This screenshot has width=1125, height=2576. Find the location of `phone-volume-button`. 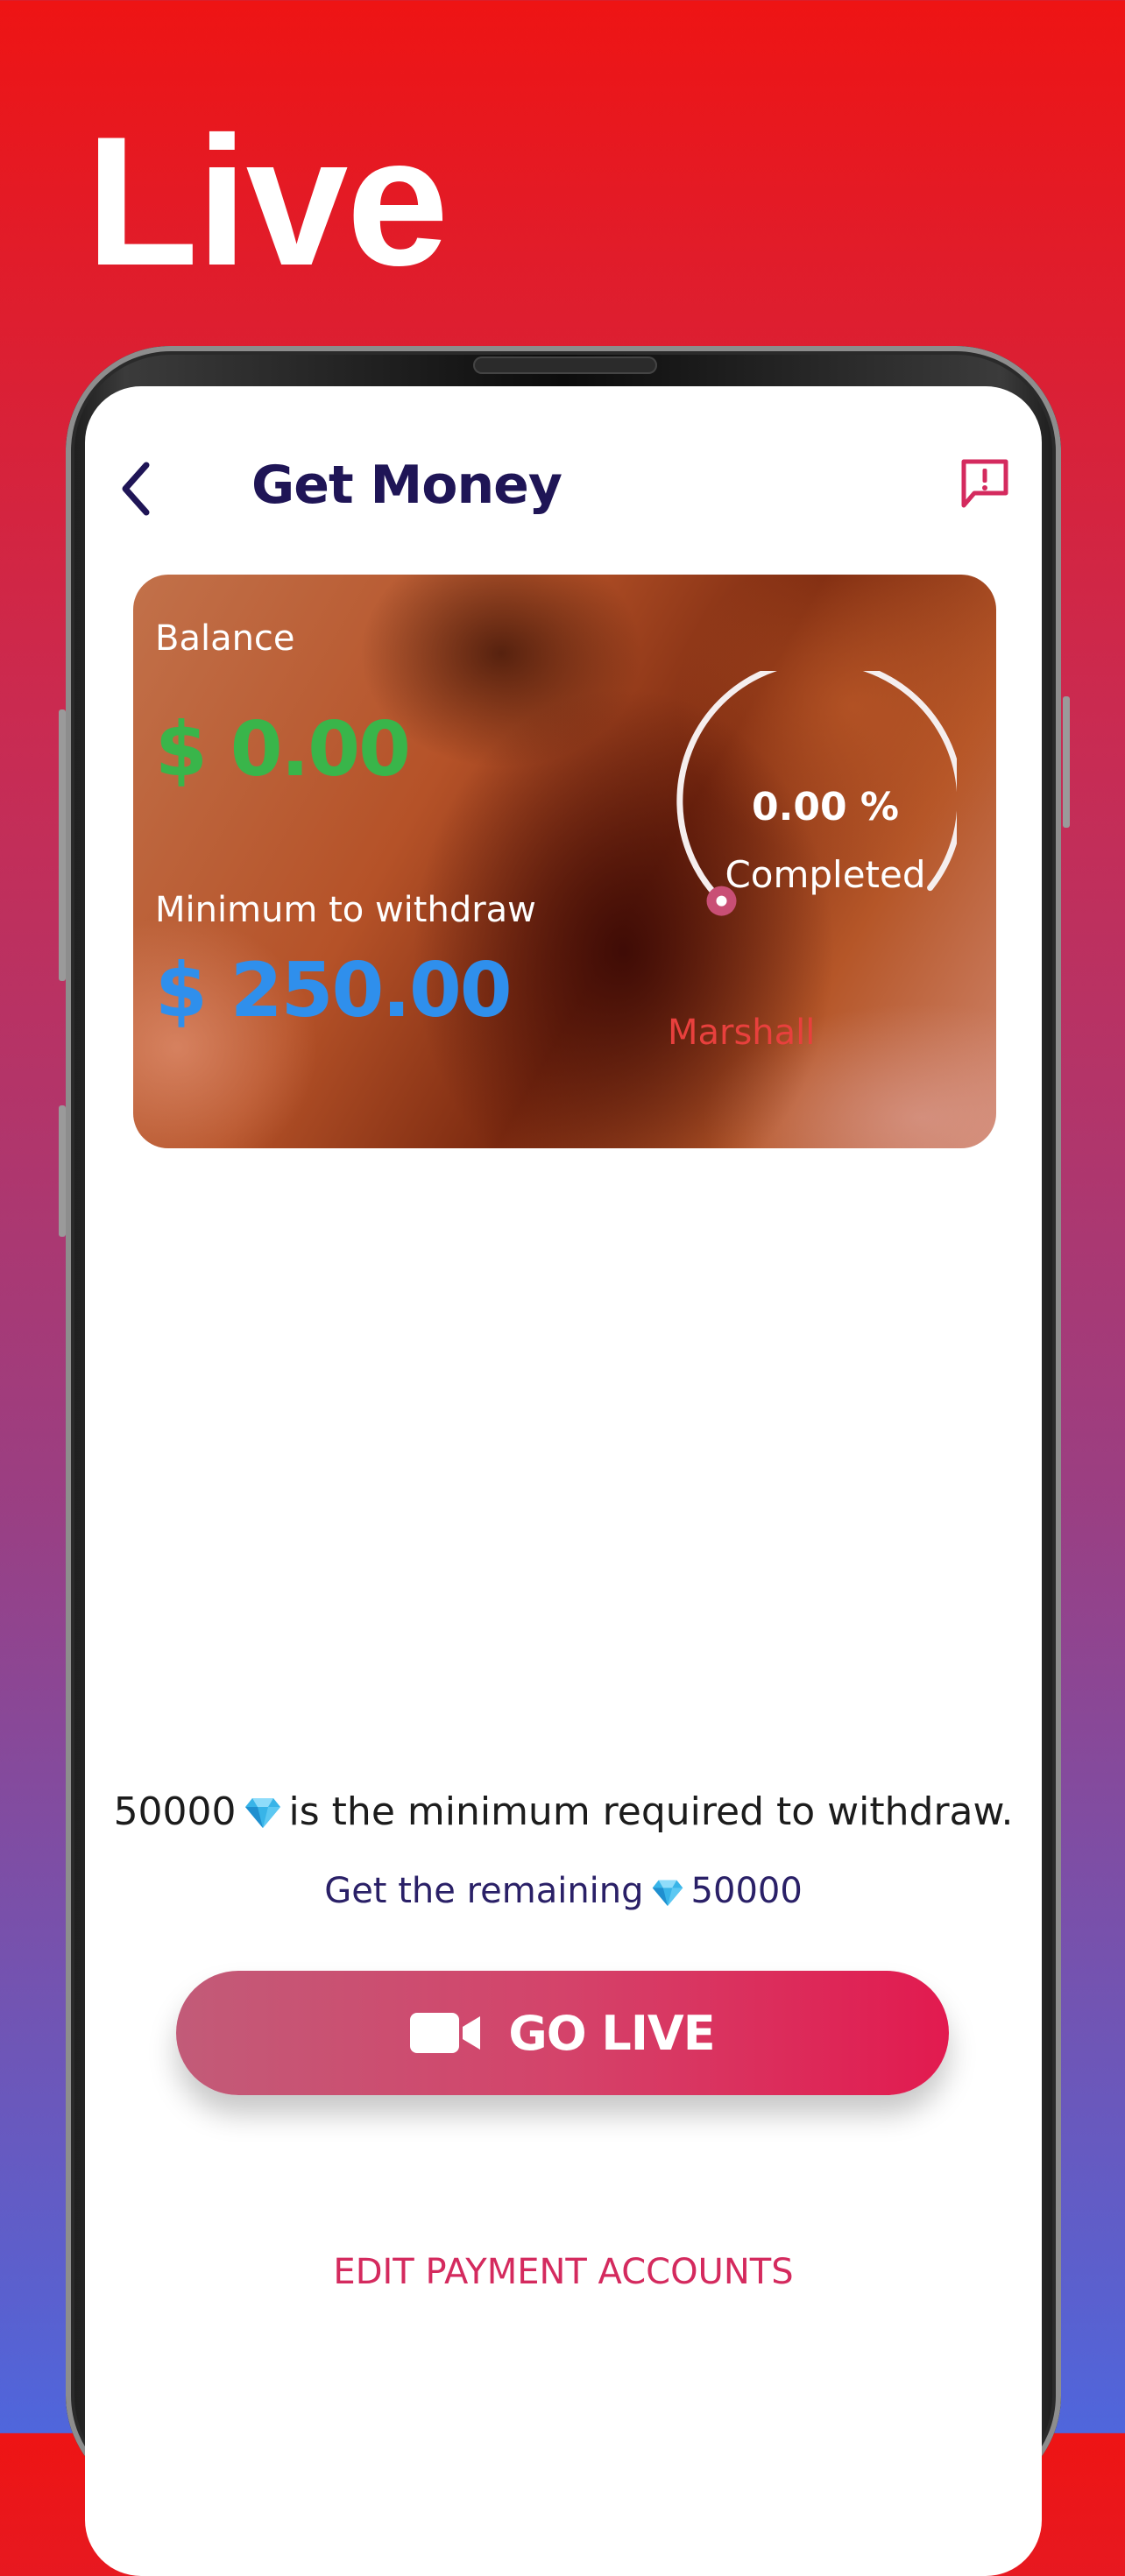

phone-volume-button is located at coordinates (62, 1171).